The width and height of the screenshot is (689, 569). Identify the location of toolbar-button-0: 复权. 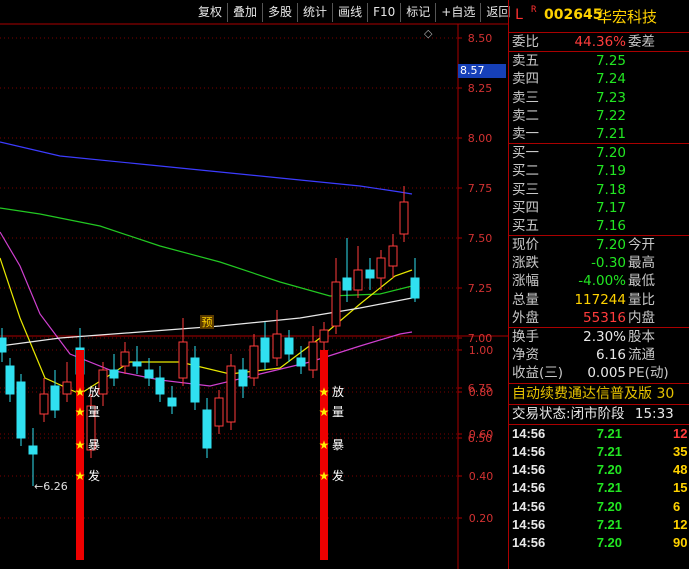
(210, 12).